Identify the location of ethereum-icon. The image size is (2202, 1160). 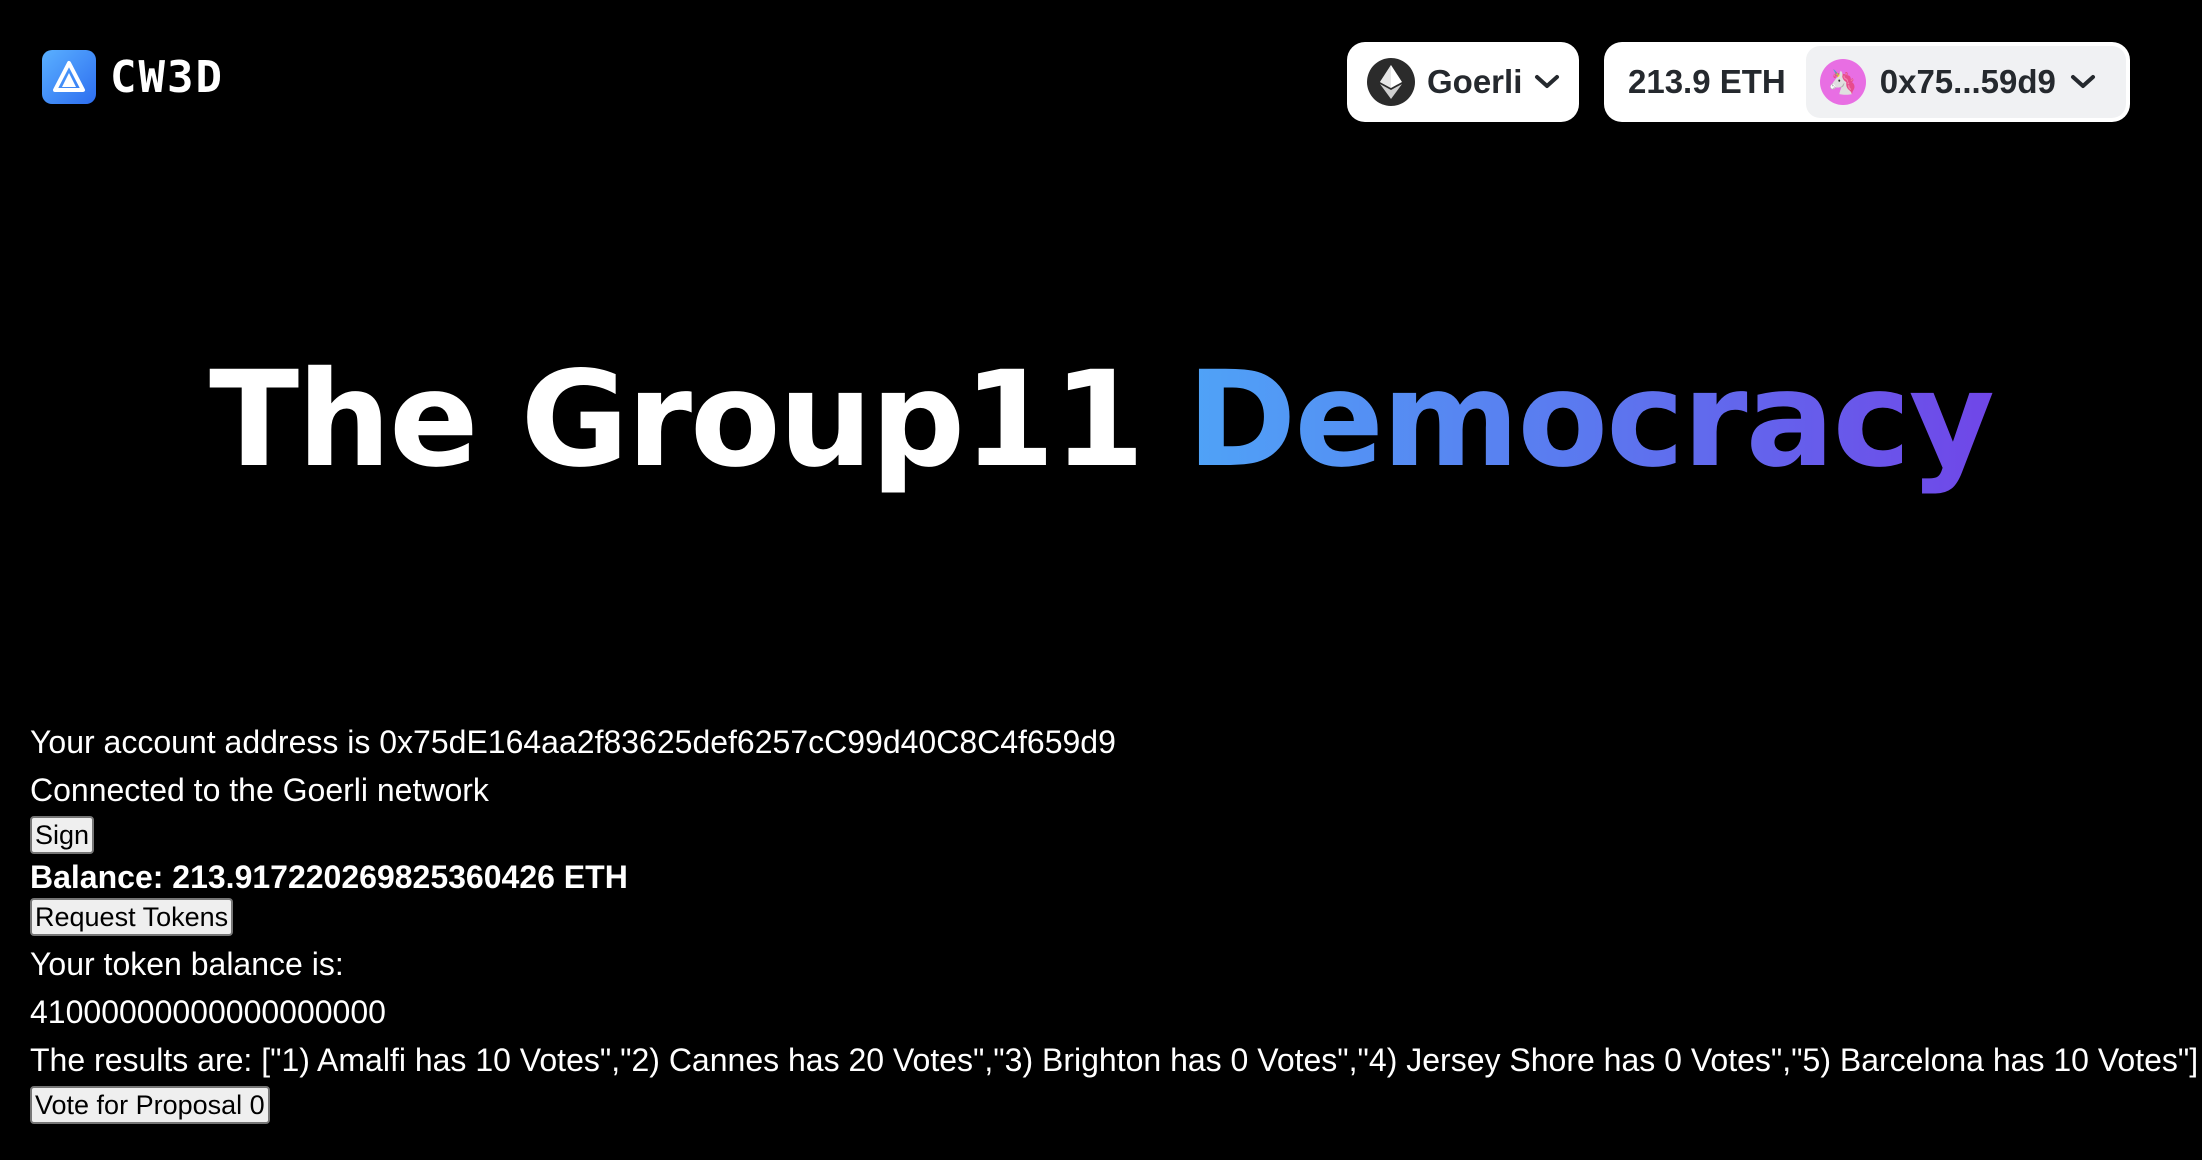
(1391, 82).